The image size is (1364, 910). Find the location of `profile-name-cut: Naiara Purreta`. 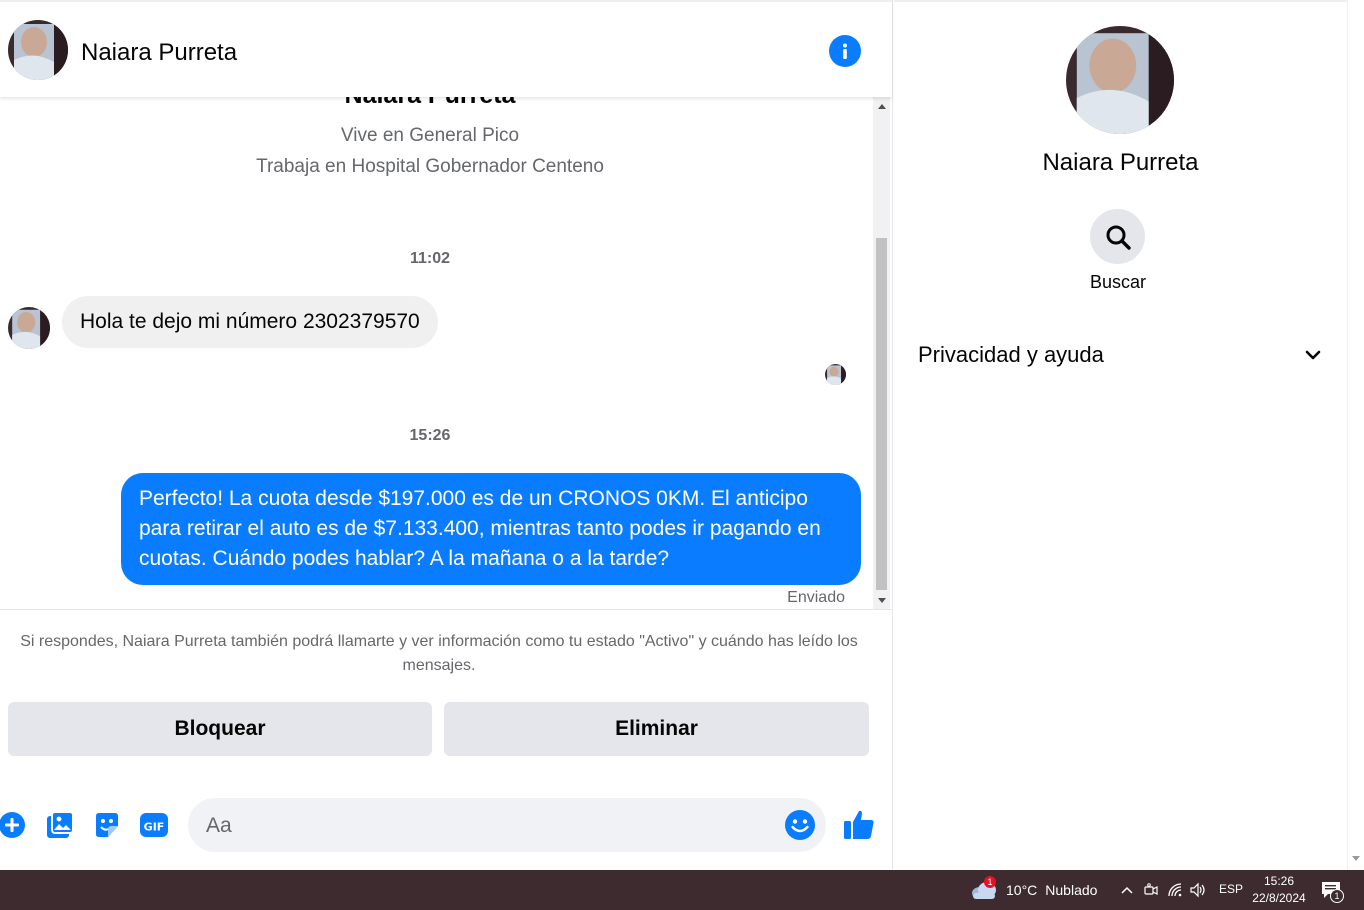

profile-name-cut: Naiara Purreta is located at coordinates (430, 103).